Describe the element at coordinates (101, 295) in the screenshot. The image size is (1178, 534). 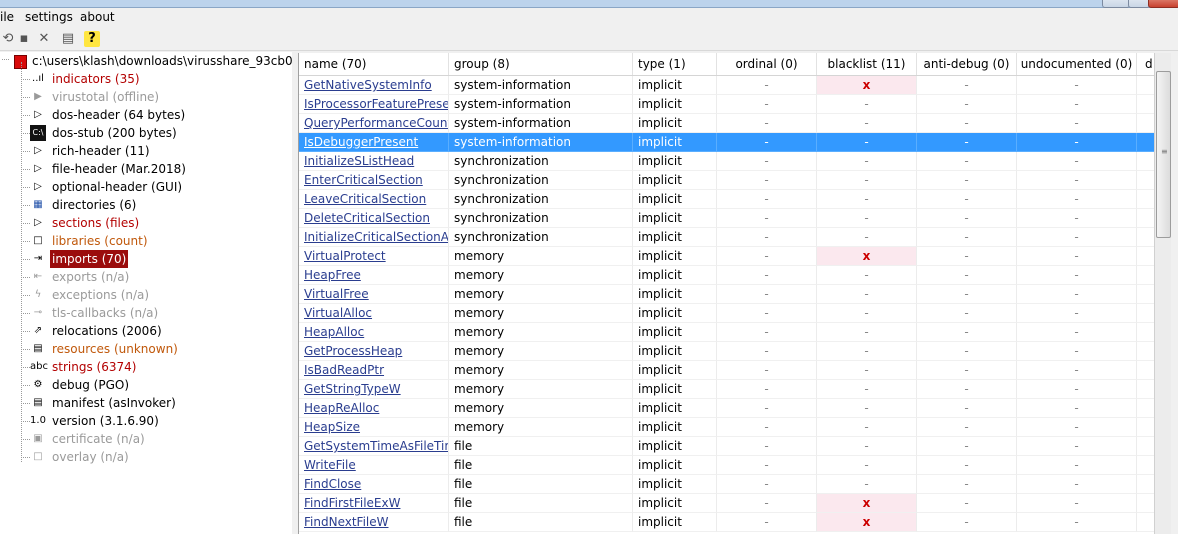
I see `tree-item-label: exceptions (n/a)` at that location.